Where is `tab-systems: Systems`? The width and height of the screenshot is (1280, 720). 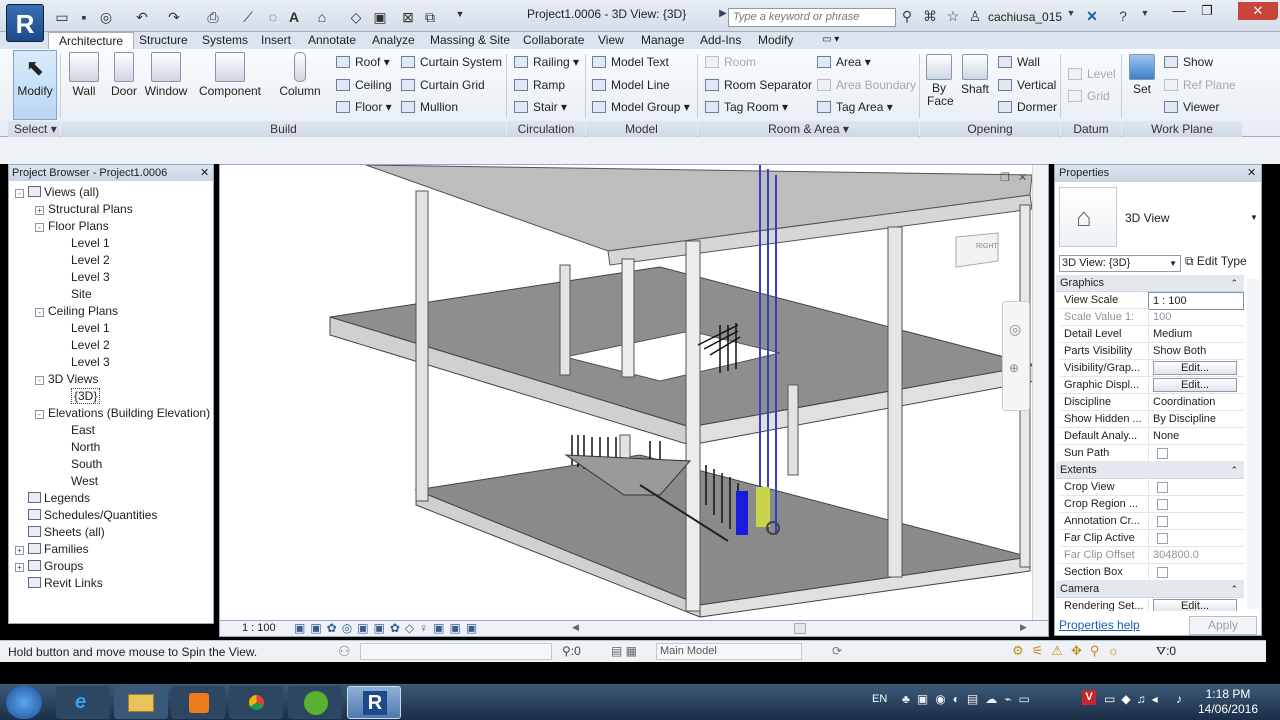
tab-systems: Systems is located at coordinates (225, 40).